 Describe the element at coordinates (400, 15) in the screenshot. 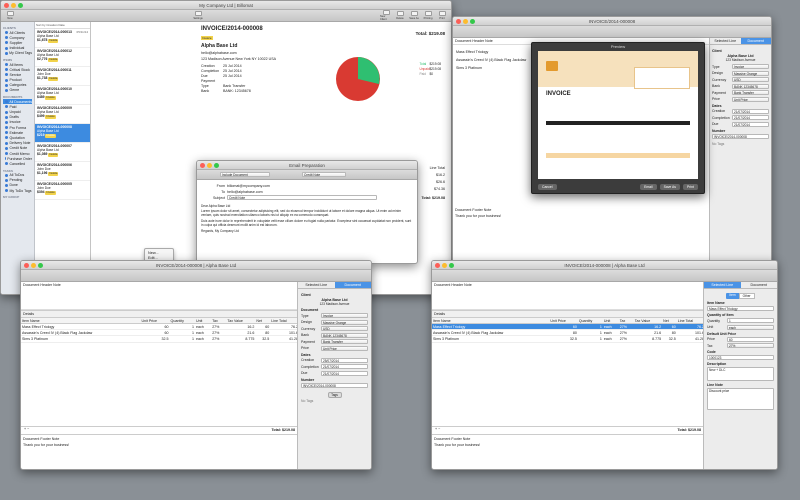

I see `delete-button: Delete` at that location.